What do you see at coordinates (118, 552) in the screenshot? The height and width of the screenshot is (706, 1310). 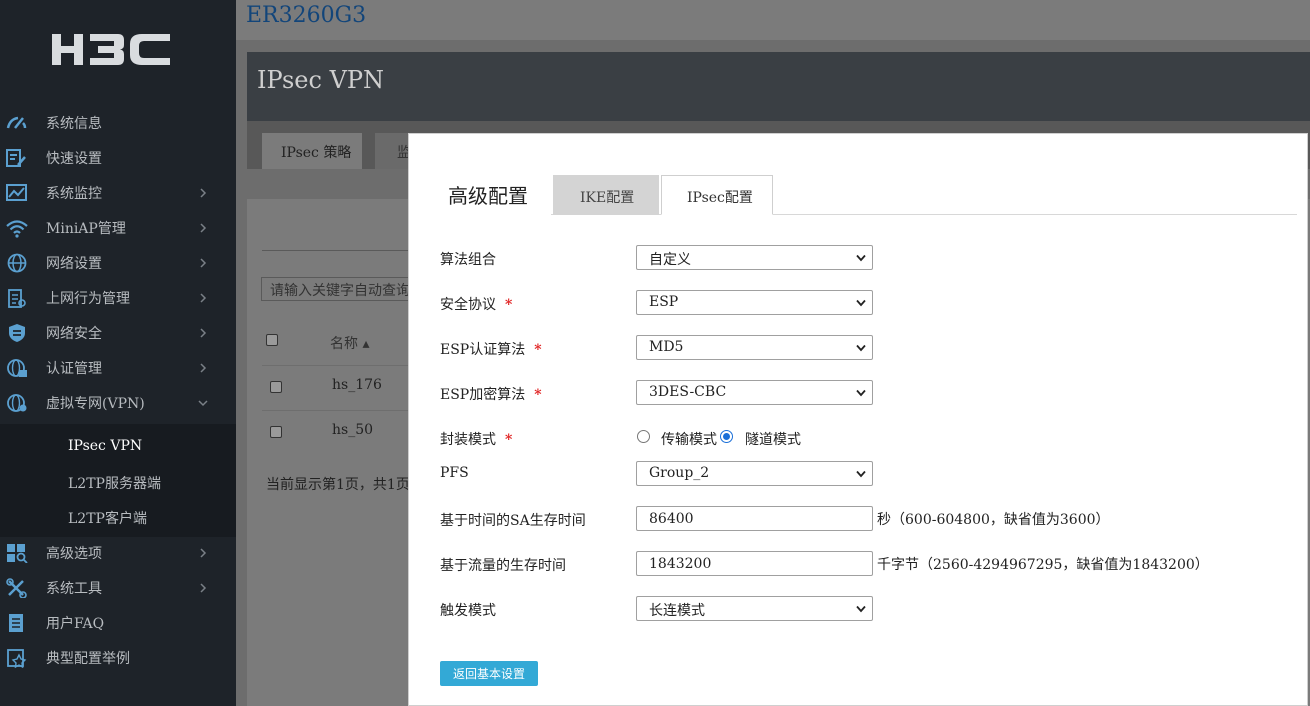 I see `sidebar-item-advanced: 高级选项` at bounding box center [118, 552].